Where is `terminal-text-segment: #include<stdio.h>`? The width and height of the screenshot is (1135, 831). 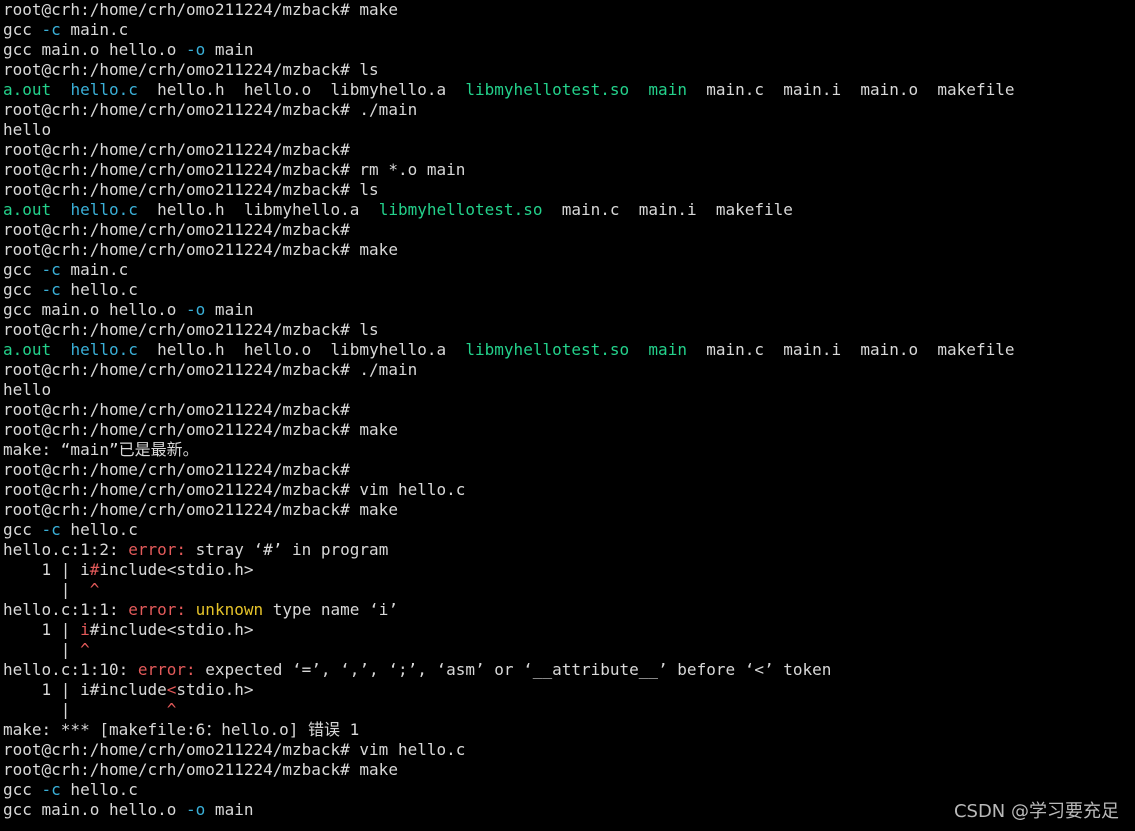
terminal-text-segment: #include<stdio.h> is located at coordinates (171, 629).